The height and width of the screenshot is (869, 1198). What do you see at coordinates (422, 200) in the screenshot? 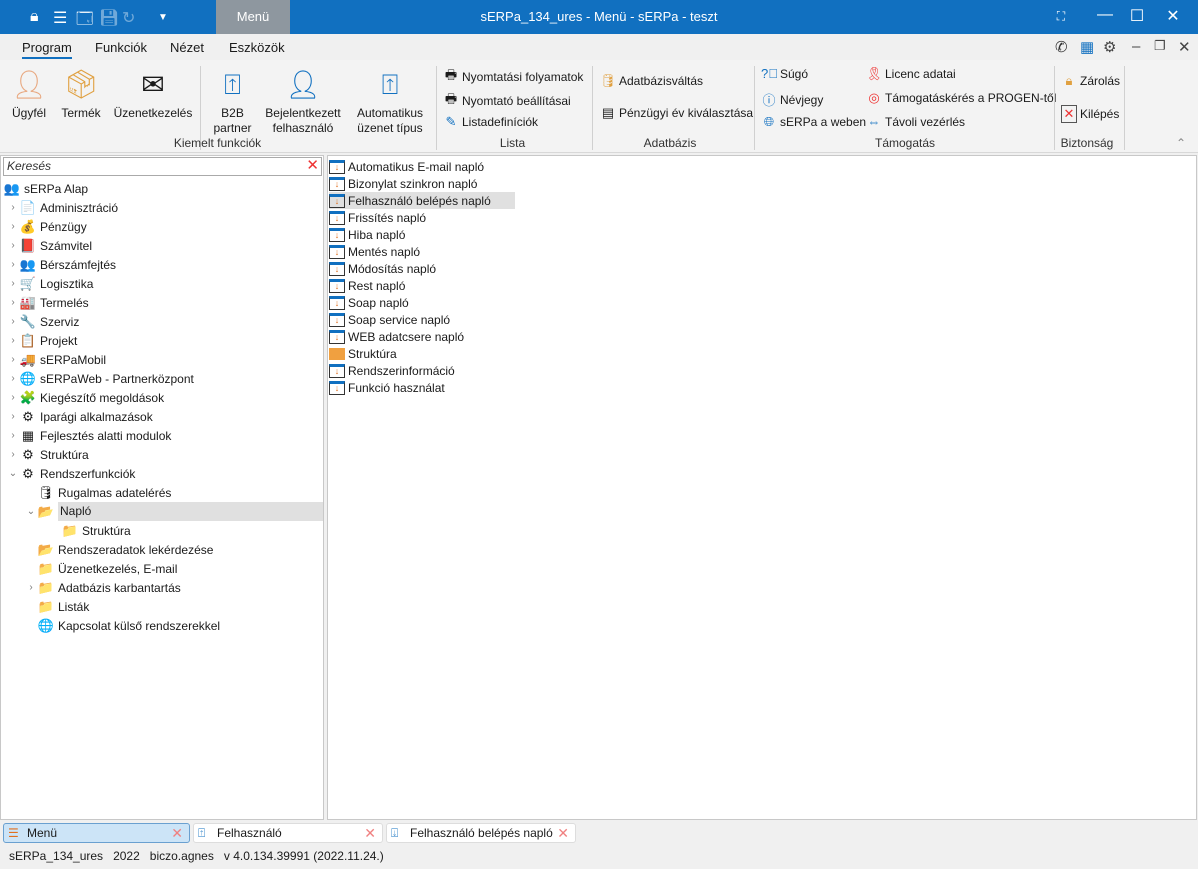
I see `list-item: ↓ Felhasználó belépés napló` at bounding box center [422, 200].